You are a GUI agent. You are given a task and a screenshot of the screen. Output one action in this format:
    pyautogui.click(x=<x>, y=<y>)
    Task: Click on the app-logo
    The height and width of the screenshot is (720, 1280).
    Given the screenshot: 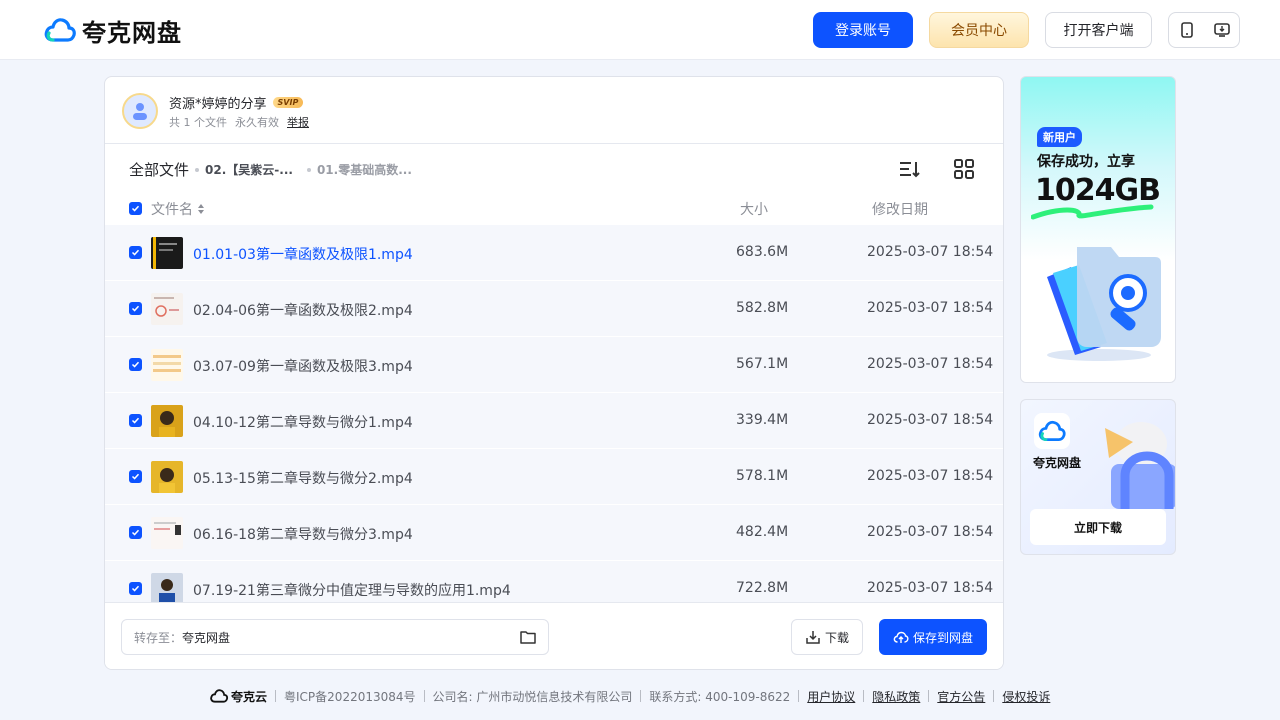 What is the action you would take?
    pyautogui.click(x=1052, y=431)
    